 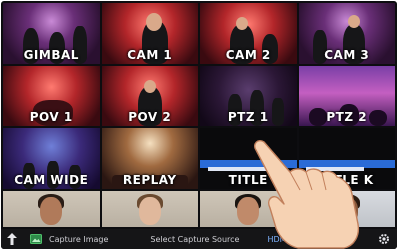 I want to click on source-label: PTZ 2, so click(x=347, y=117).